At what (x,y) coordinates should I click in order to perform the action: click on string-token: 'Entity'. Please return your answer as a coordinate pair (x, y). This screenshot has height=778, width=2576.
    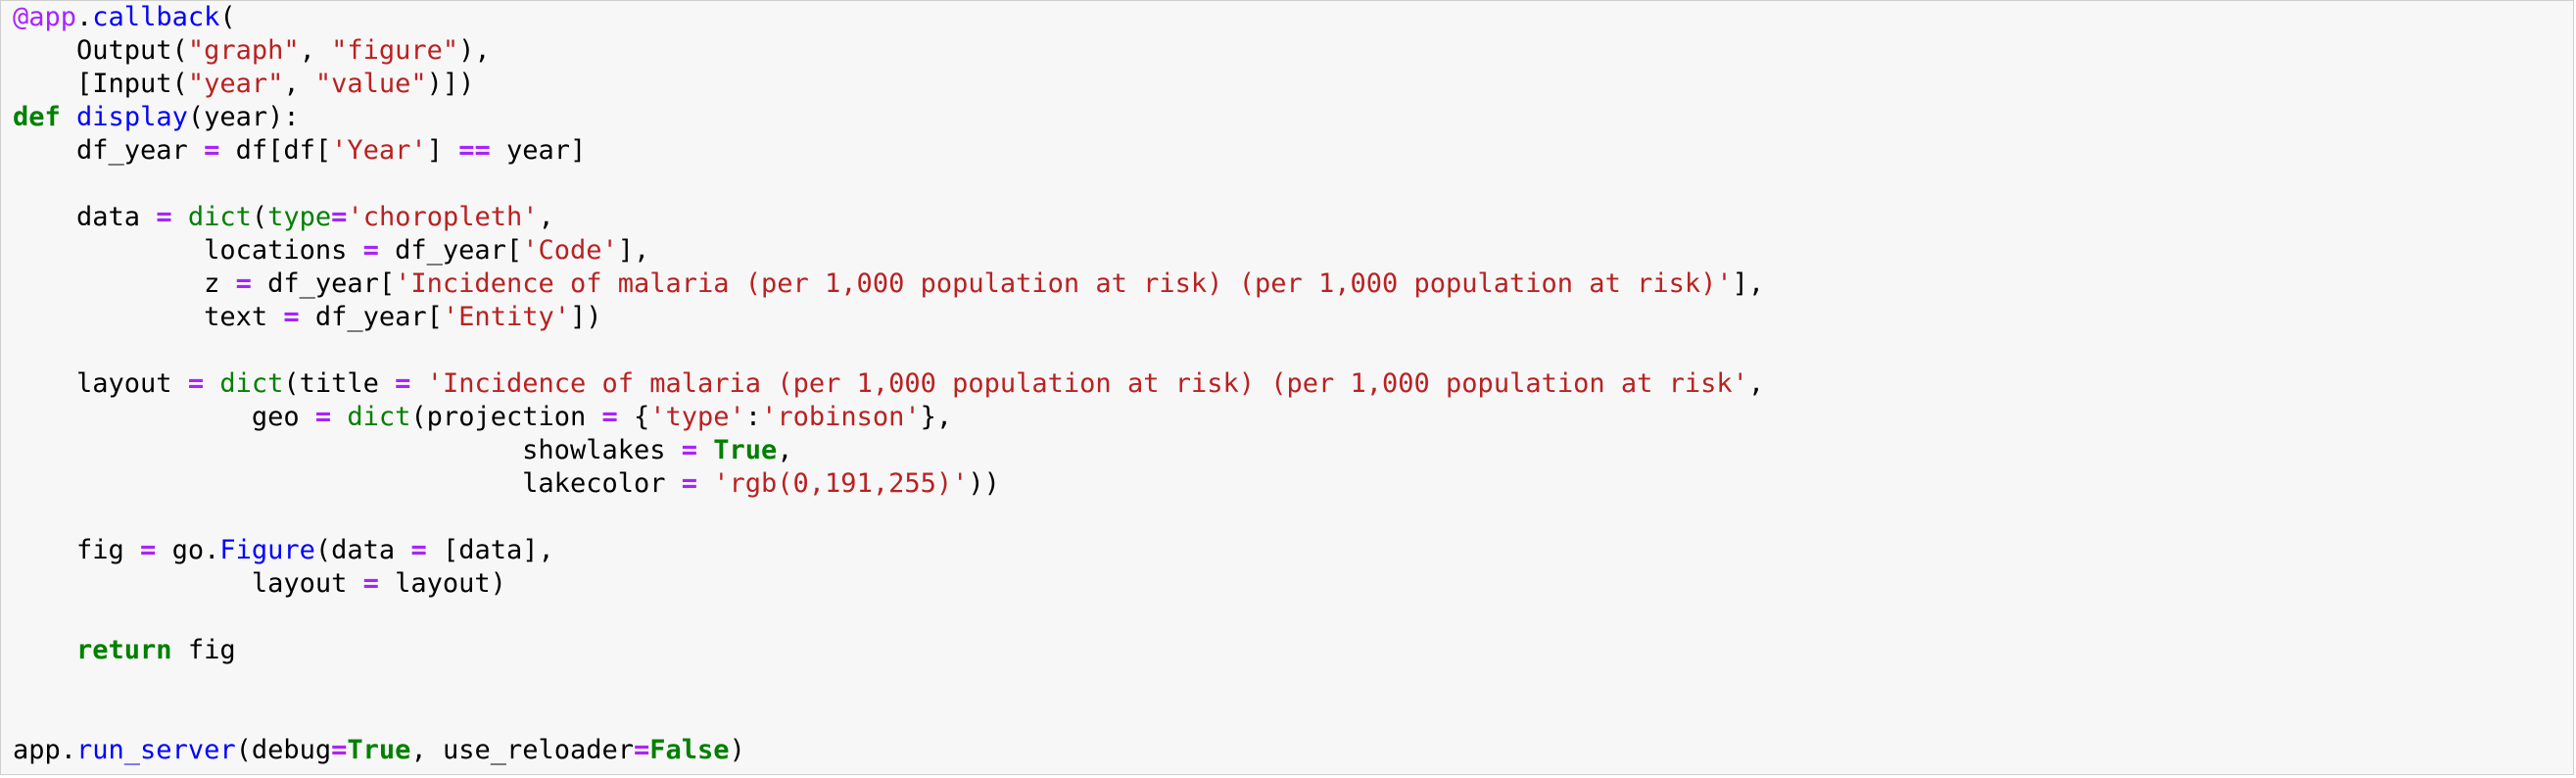
    Looking at the image, I should click on (506, 317).